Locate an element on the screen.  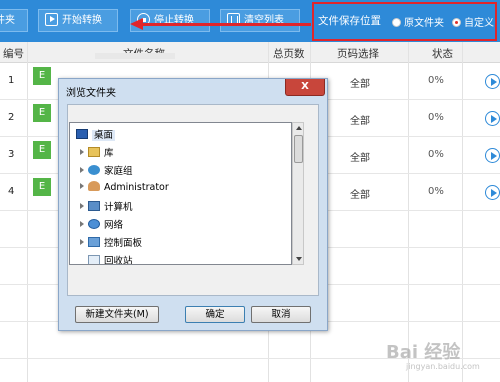
tree-item-administrator: Administrator is located at coordinates (124, 187).